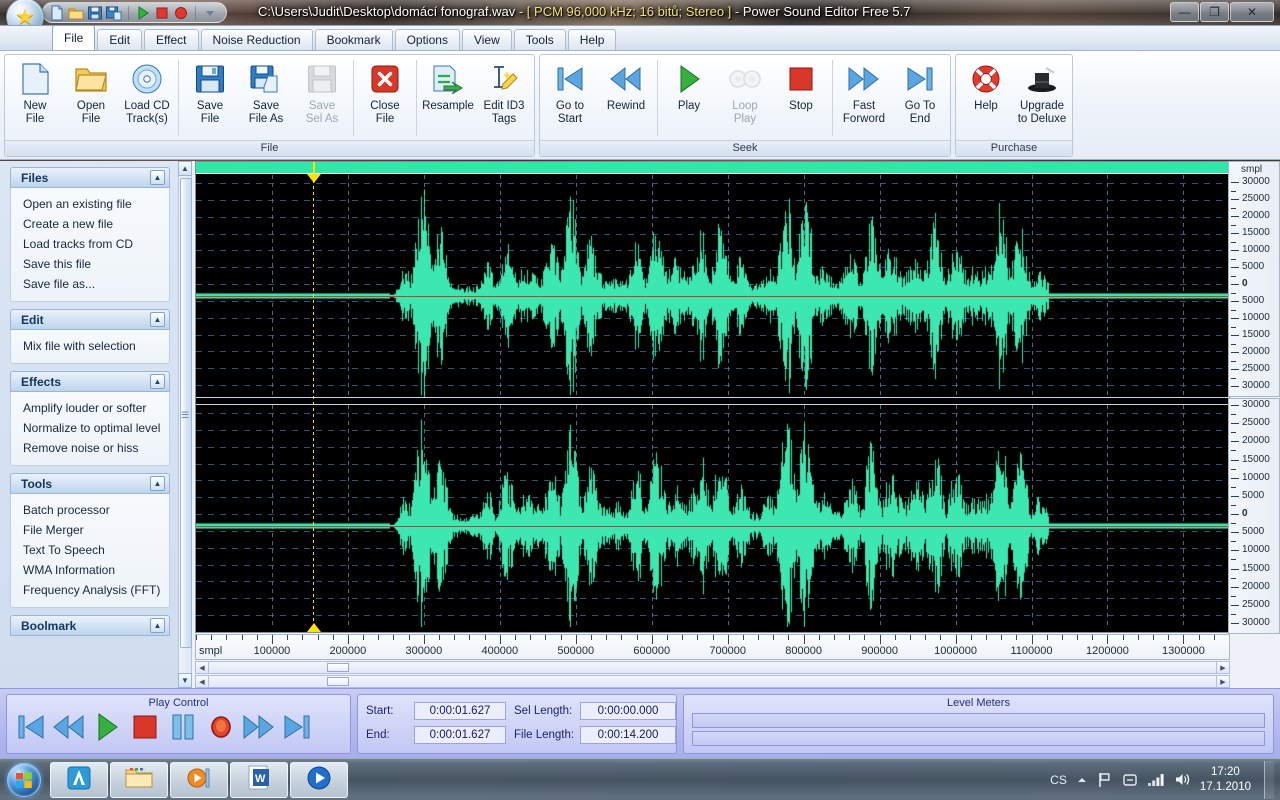  Describe the element at coordinates (712, 667) in the screenshot. I see `horizontal-scrollbar-top: ◀ ▶` at that location.